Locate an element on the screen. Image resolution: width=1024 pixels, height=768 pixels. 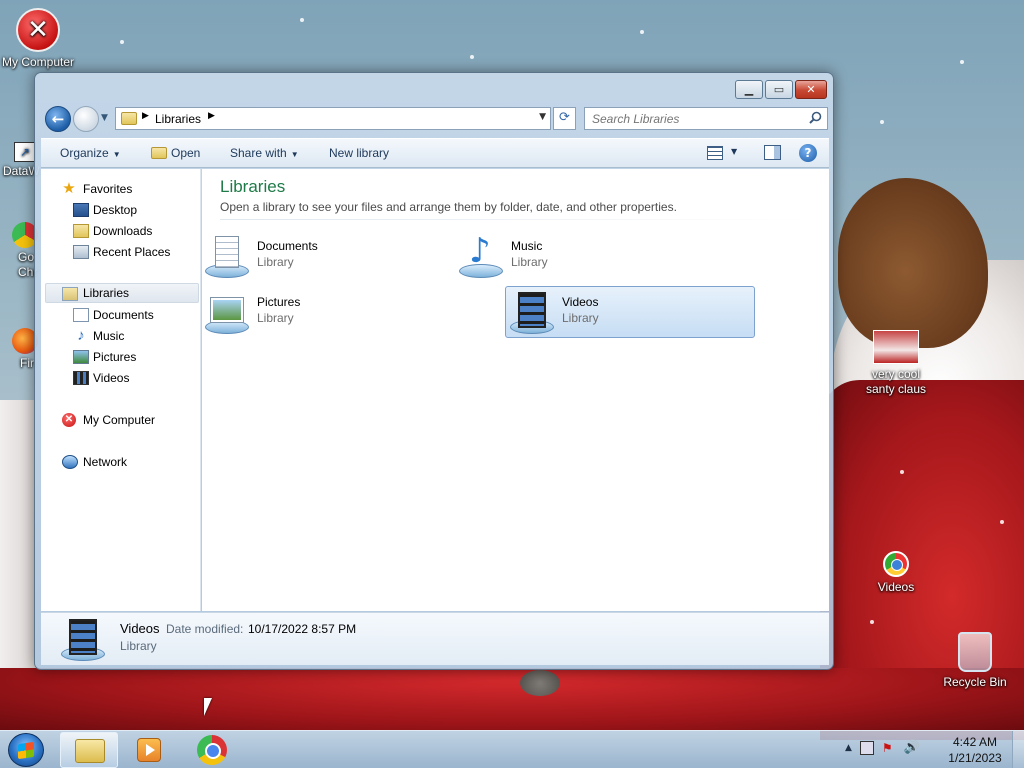
open-button: Open is located at coordinates (175, 153).